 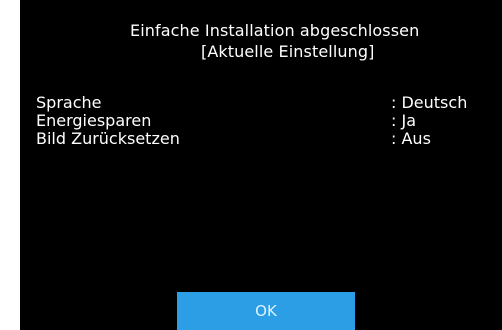 What do you see at coordinates (266, 102) in the screenshot?
I see `setting-row-language: Sprache : Deutsch` at bounding box center [266, 102].